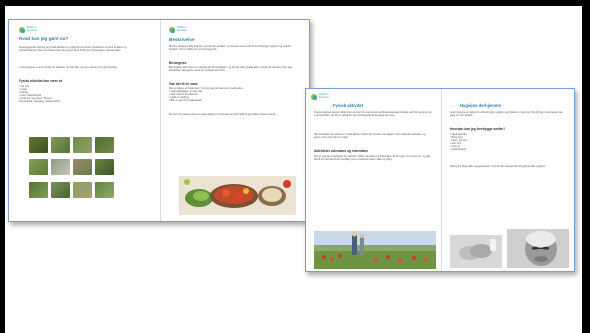 This screenshot has height=333, width=590. What do you see at coordinates (60, 167) in the screenshot?
I see `elderly-man-photo` at bounding box center [60, 167].